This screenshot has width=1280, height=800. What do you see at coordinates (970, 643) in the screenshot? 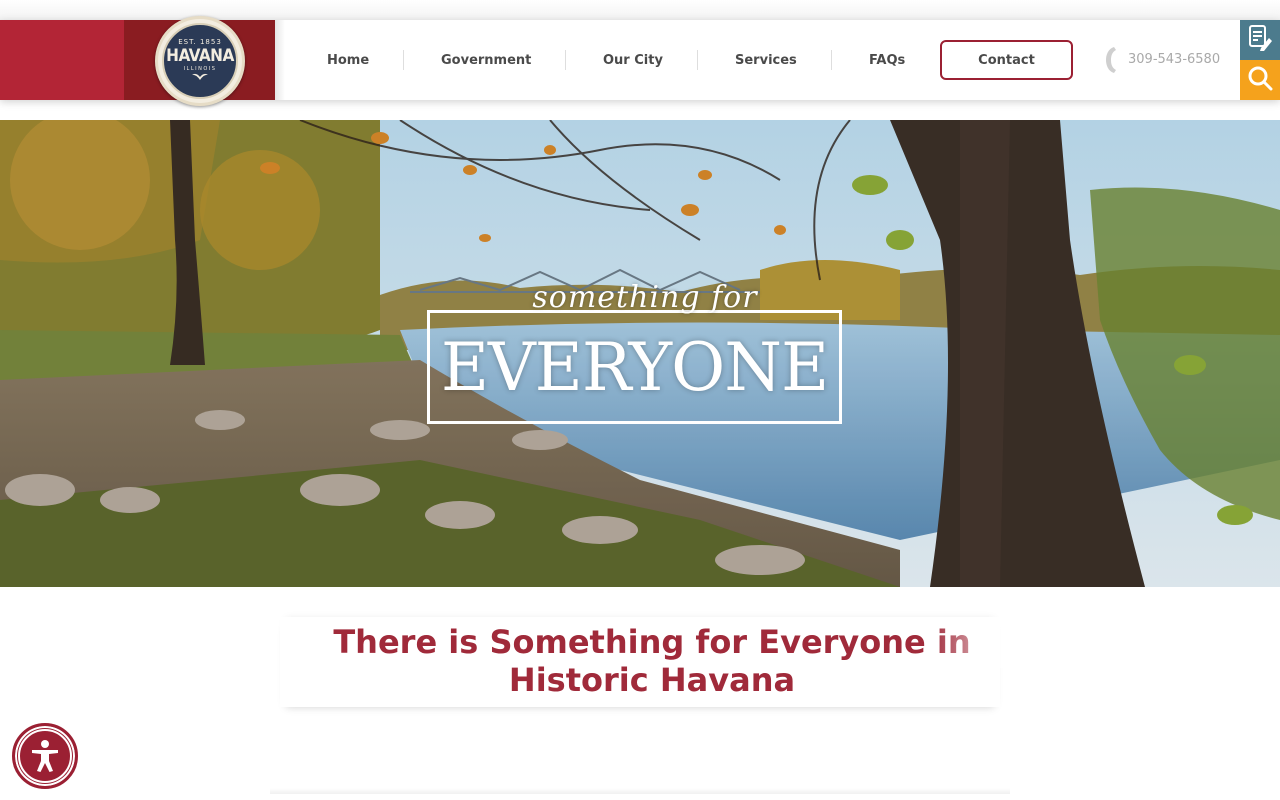
I see `heading-fade-overlay` at bounding box center [970, 643].